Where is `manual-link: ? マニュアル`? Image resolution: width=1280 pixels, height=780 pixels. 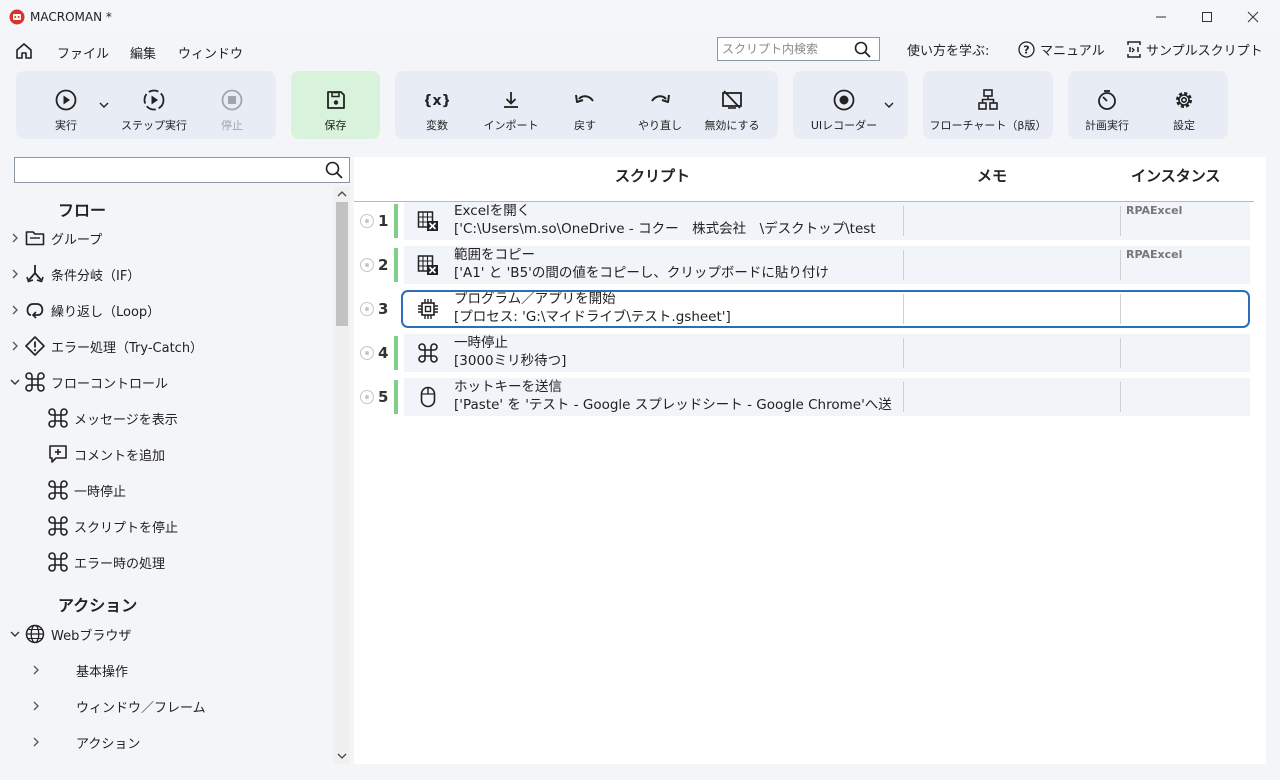
manual-link: ? マニュアル is located at coordinates (1061, 49).